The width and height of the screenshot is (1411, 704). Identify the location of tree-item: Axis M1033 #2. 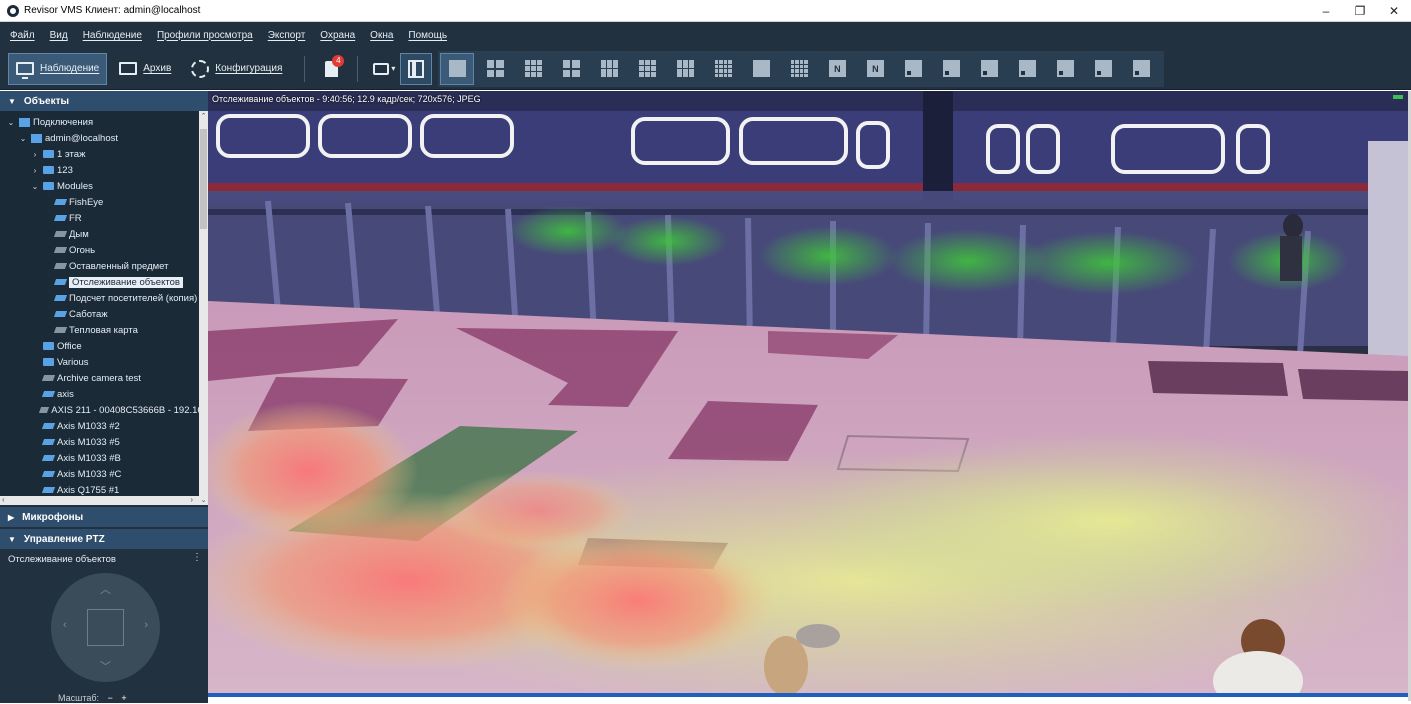
(107, 426).